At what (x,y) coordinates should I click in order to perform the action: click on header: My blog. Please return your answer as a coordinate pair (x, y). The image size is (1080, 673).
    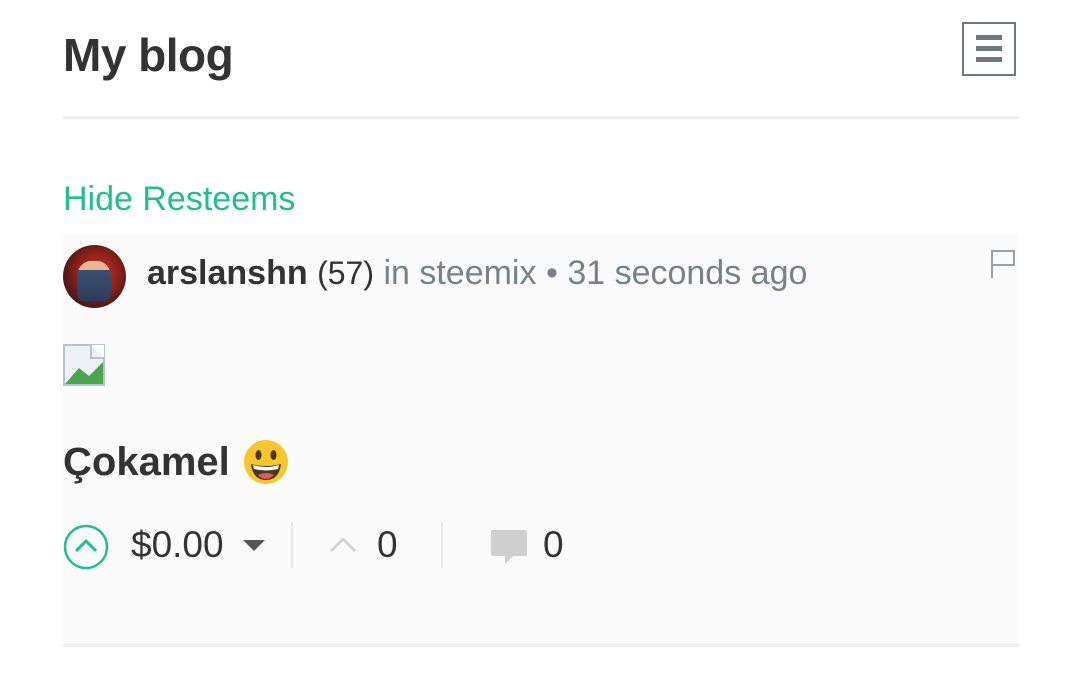
    Looking at the image, I should click on (541, 56).